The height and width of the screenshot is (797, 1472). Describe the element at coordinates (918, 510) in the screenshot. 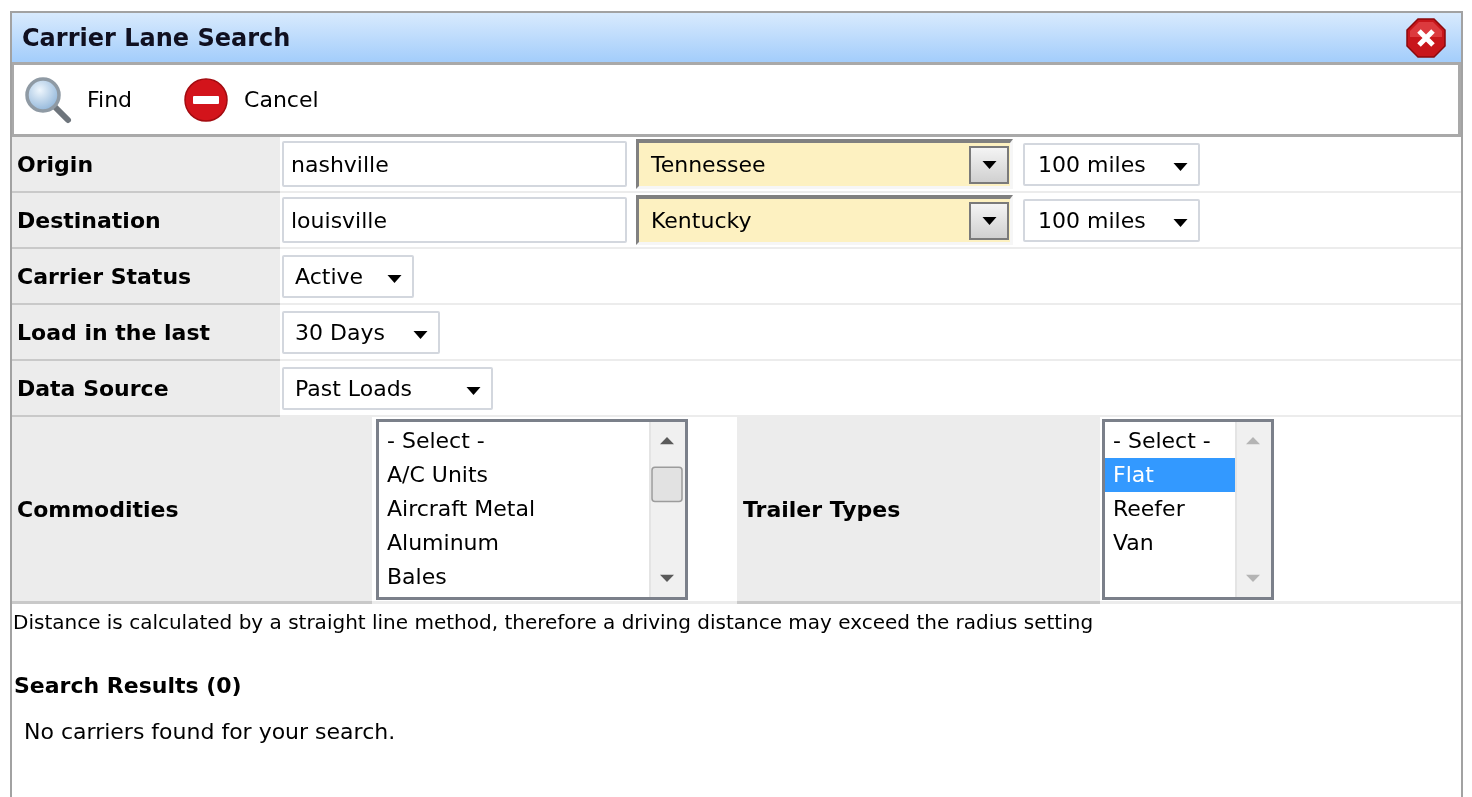

I see `field-label: Trailer Types` at that location.